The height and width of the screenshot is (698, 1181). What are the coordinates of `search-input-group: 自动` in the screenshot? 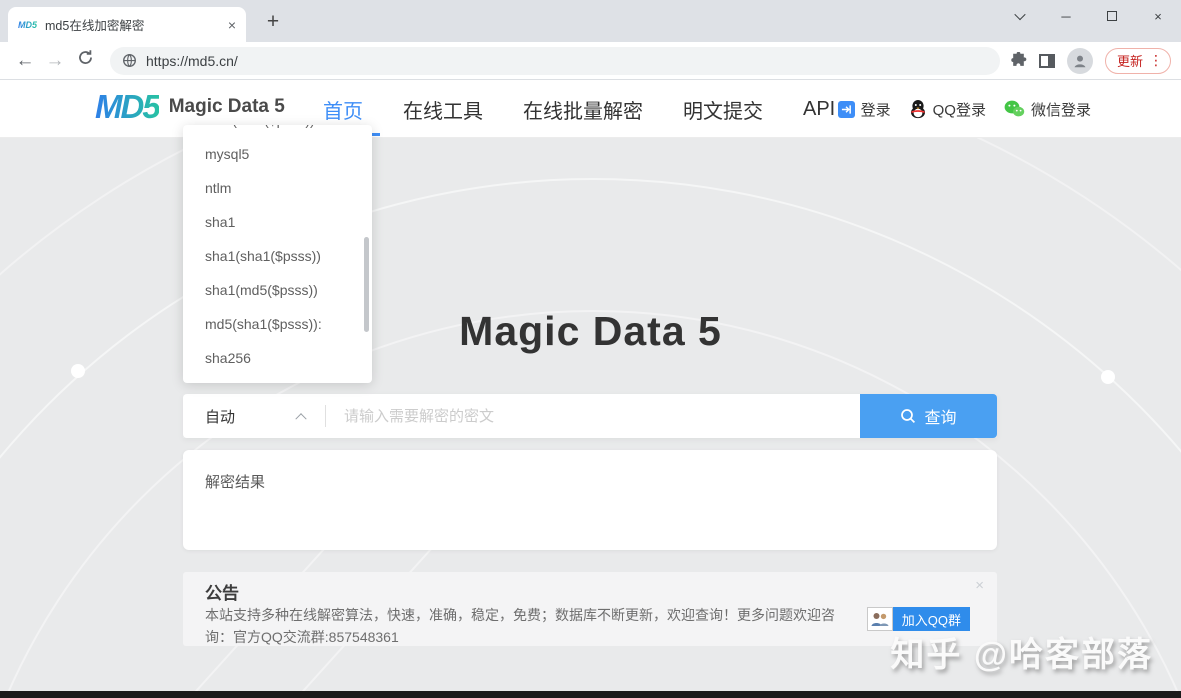 It's located at (521, 416).